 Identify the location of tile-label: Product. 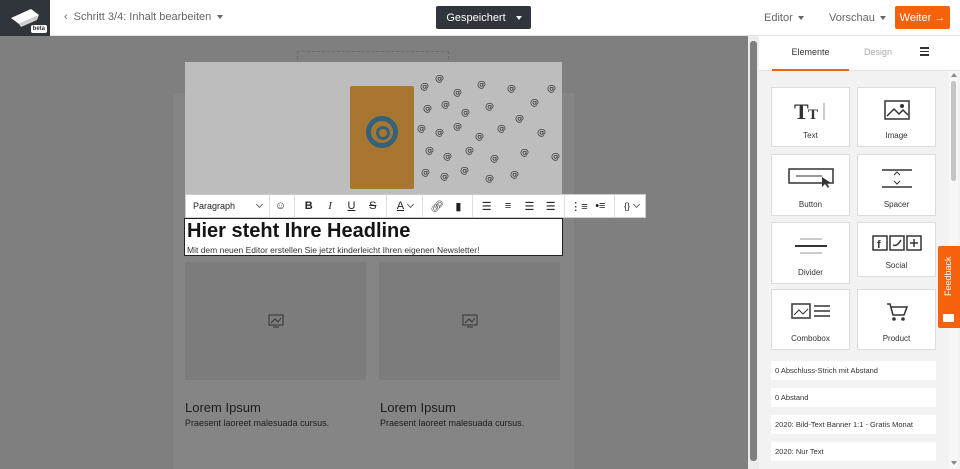
(896, 338).